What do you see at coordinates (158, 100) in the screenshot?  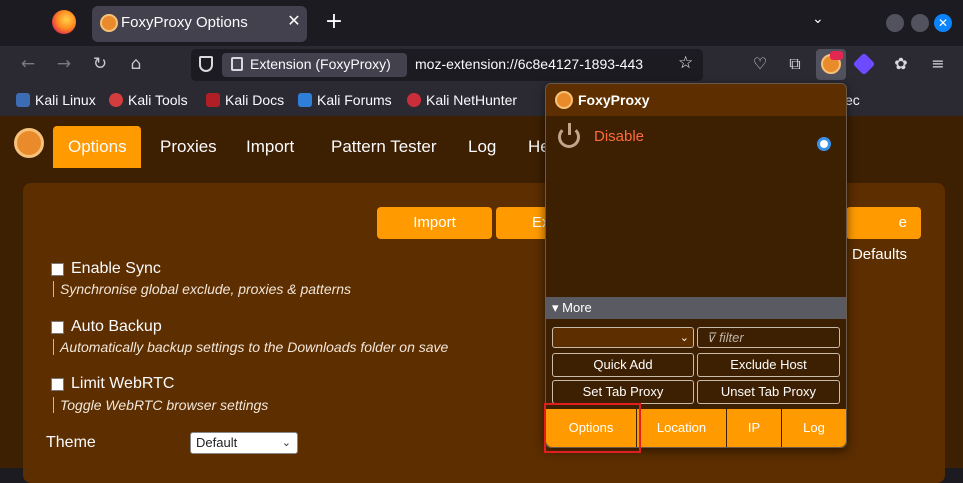 I see `bookmark-label: Kali Tools` at bounding box center [158, 100].